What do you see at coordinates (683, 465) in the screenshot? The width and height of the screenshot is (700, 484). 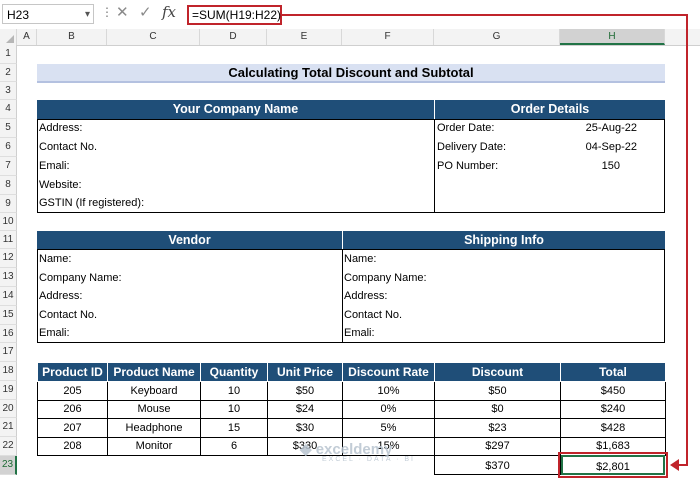 I see `annotation-arrow-bottom` at bounding box center [683, 465].